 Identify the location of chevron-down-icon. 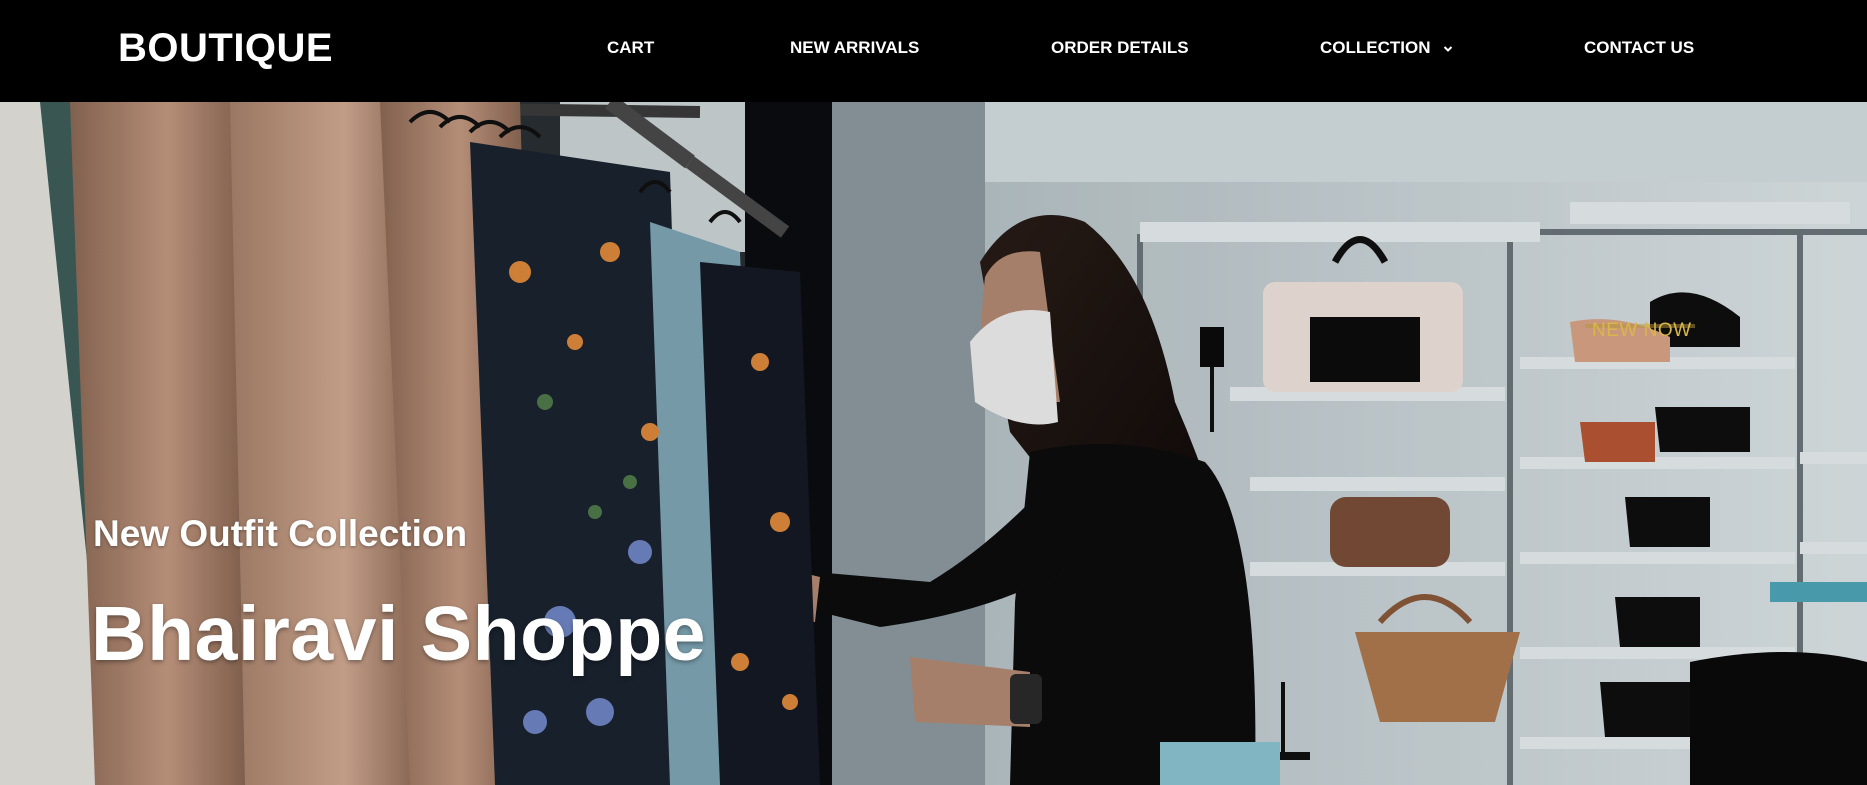
(1448, 49).